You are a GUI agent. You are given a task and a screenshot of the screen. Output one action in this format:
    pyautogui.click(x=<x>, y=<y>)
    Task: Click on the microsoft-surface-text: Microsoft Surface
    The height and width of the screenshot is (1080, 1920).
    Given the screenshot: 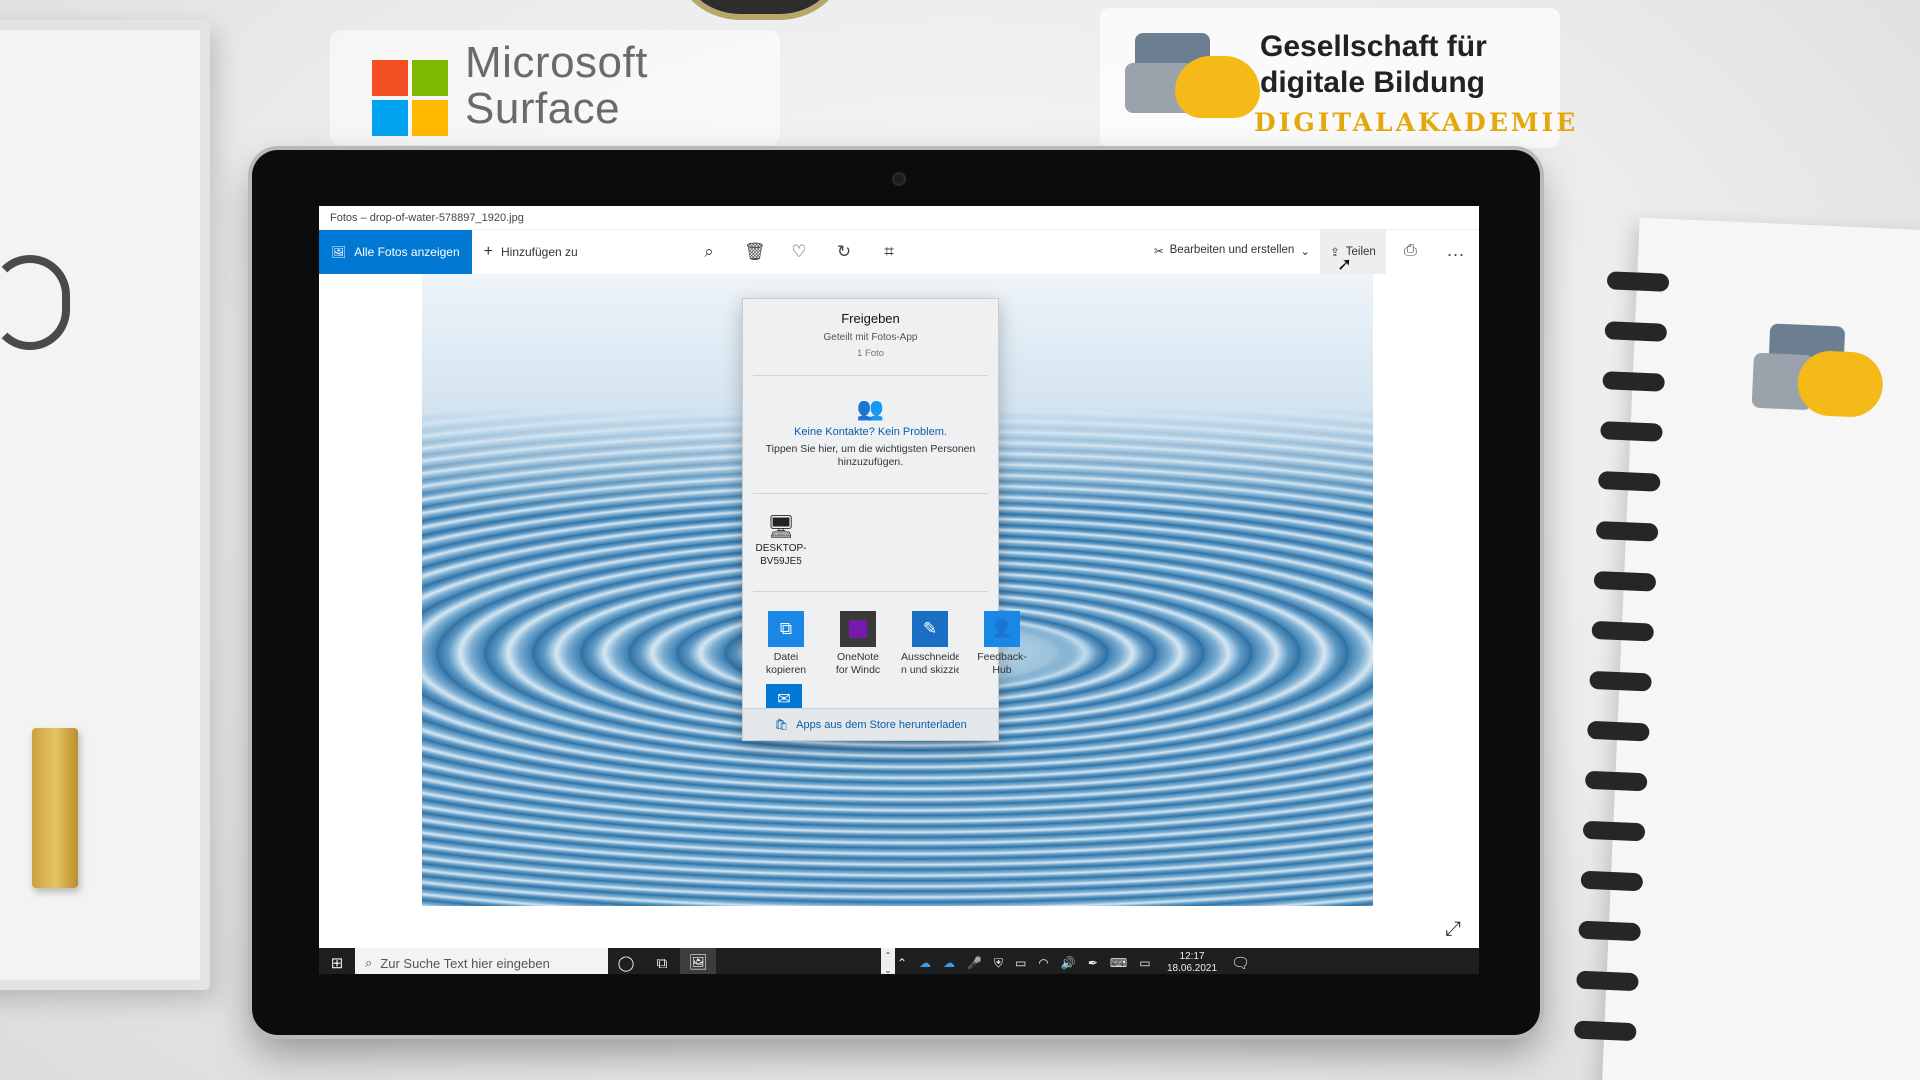 What is the action you would take?
    pyautogui.click(x=556, y=85)
    